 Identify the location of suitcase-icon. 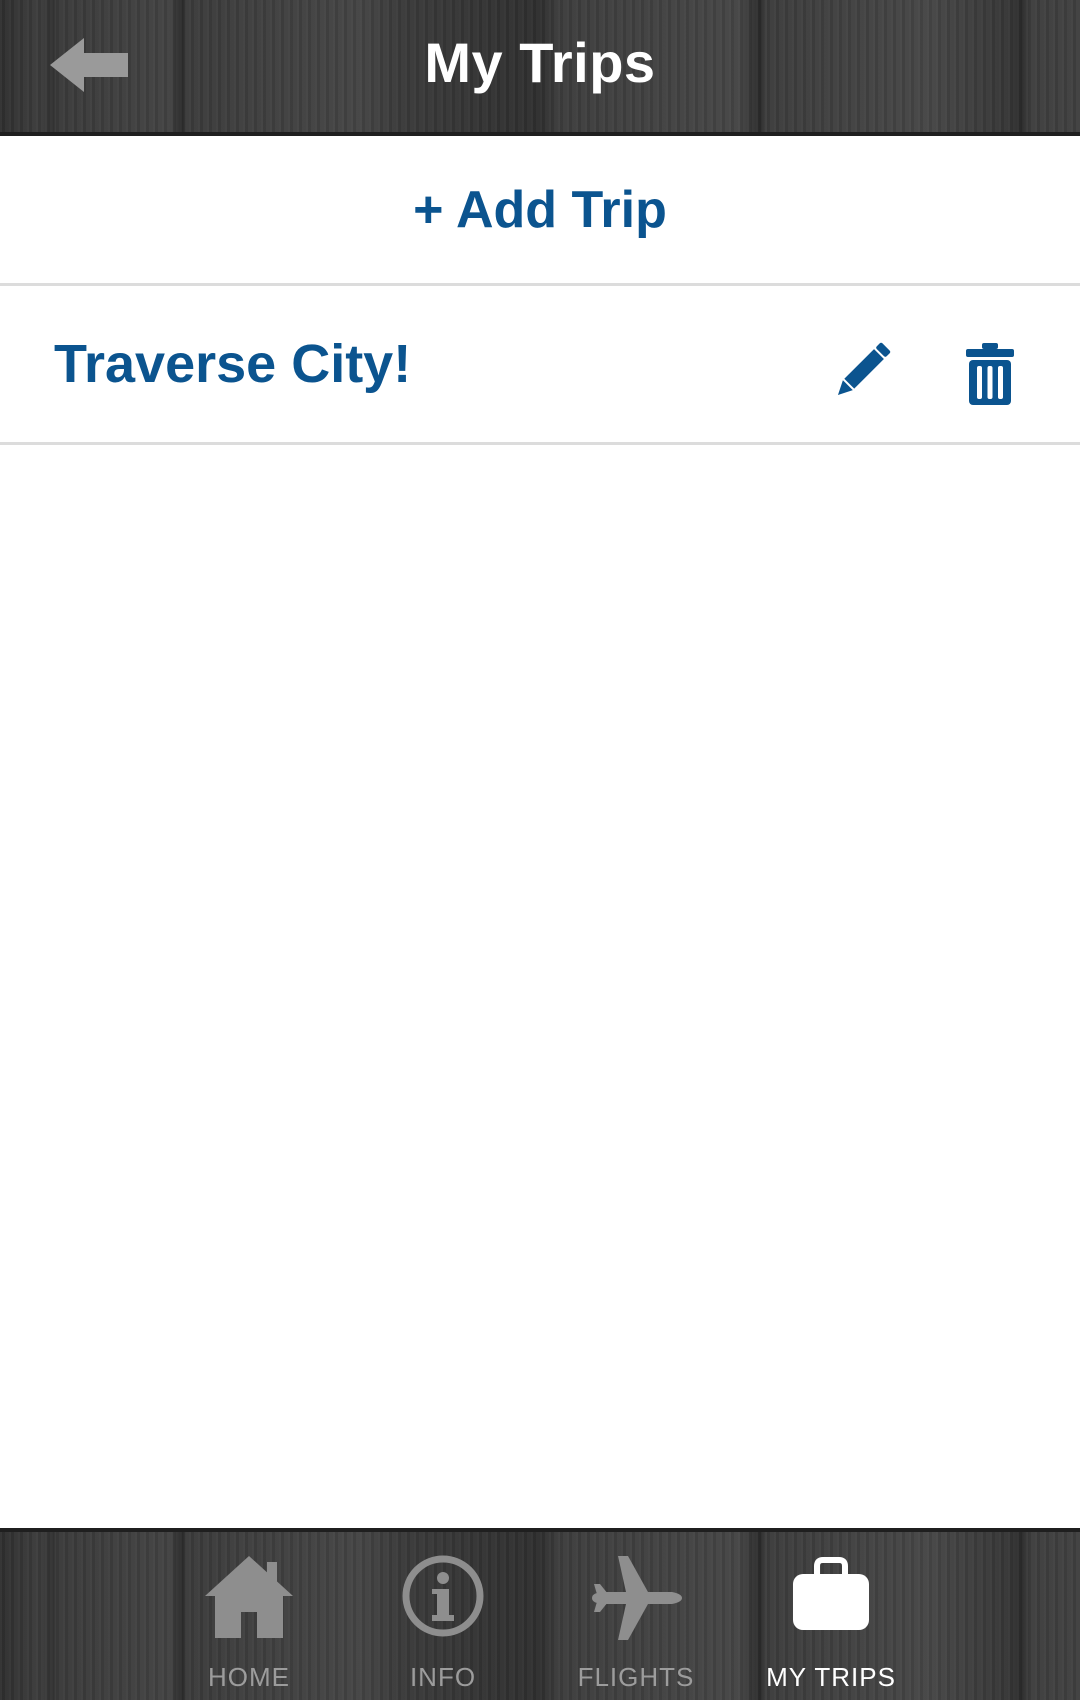
(831, 1593).